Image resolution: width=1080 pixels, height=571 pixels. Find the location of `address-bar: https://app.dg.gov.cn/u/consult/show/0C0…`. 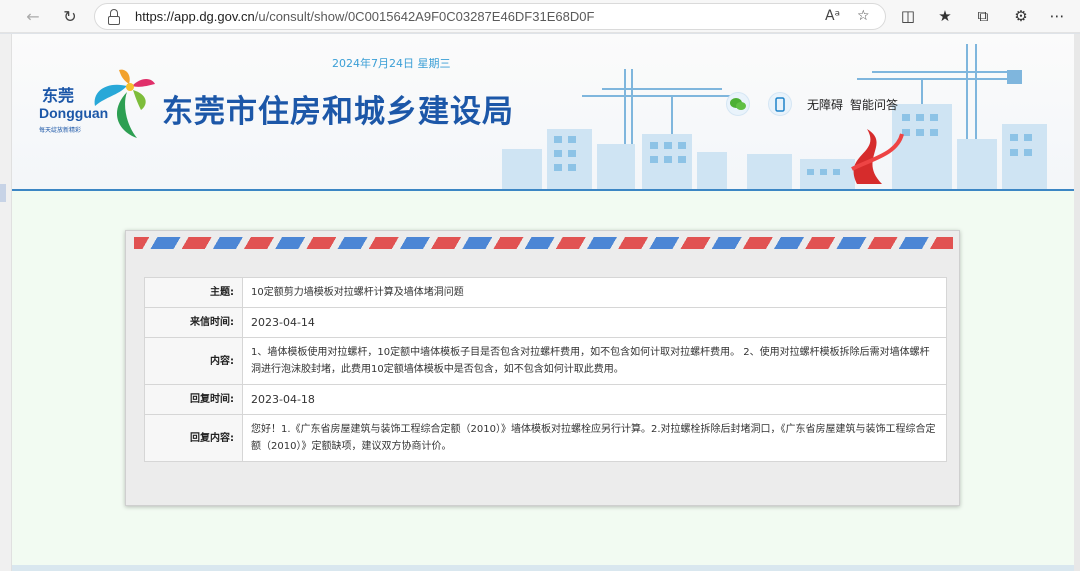

address-bar: https://app.dg.gov.cn/u/consult/show/0C0… is located at coordinates (490, 16).